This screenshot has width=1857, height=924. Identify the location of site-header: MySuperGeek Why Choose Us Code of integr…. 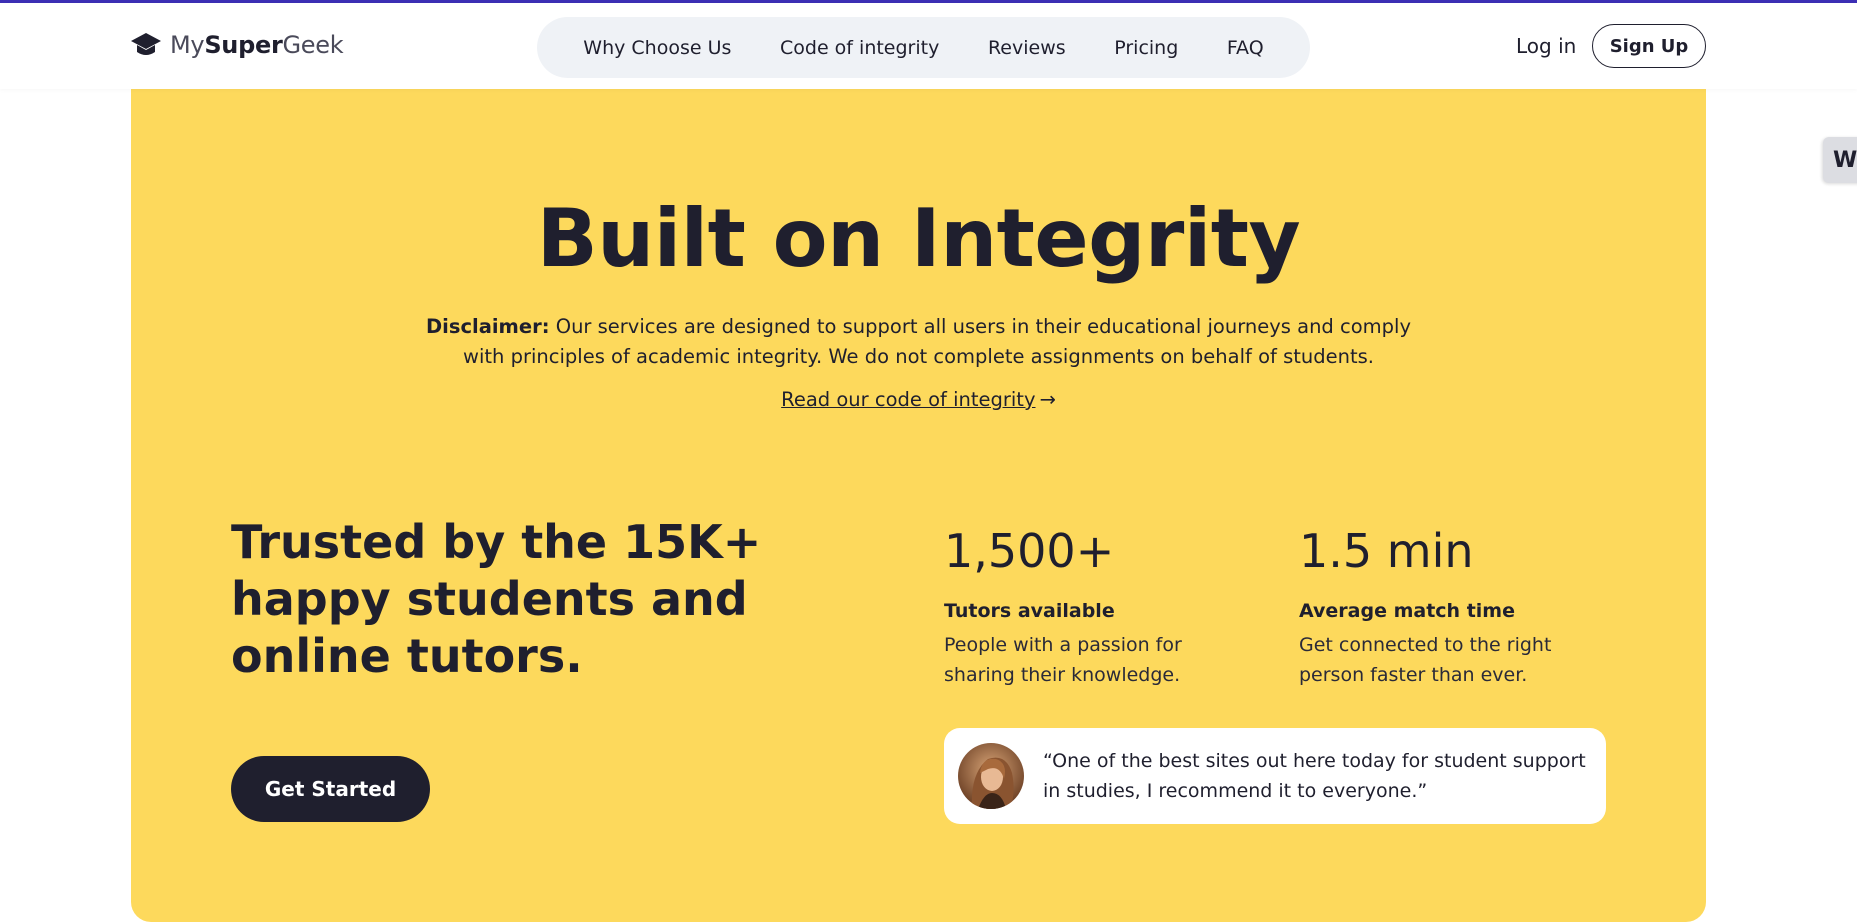
(928, 46).